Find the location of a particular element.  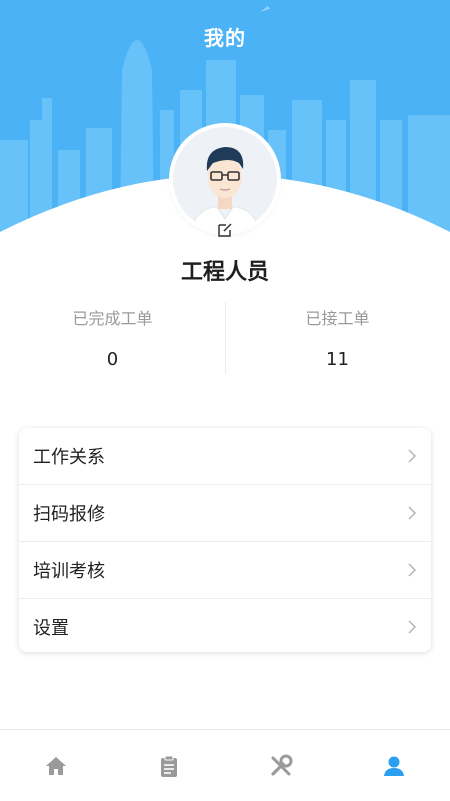

page-title: 我的 is located at coordinates (225, 36).